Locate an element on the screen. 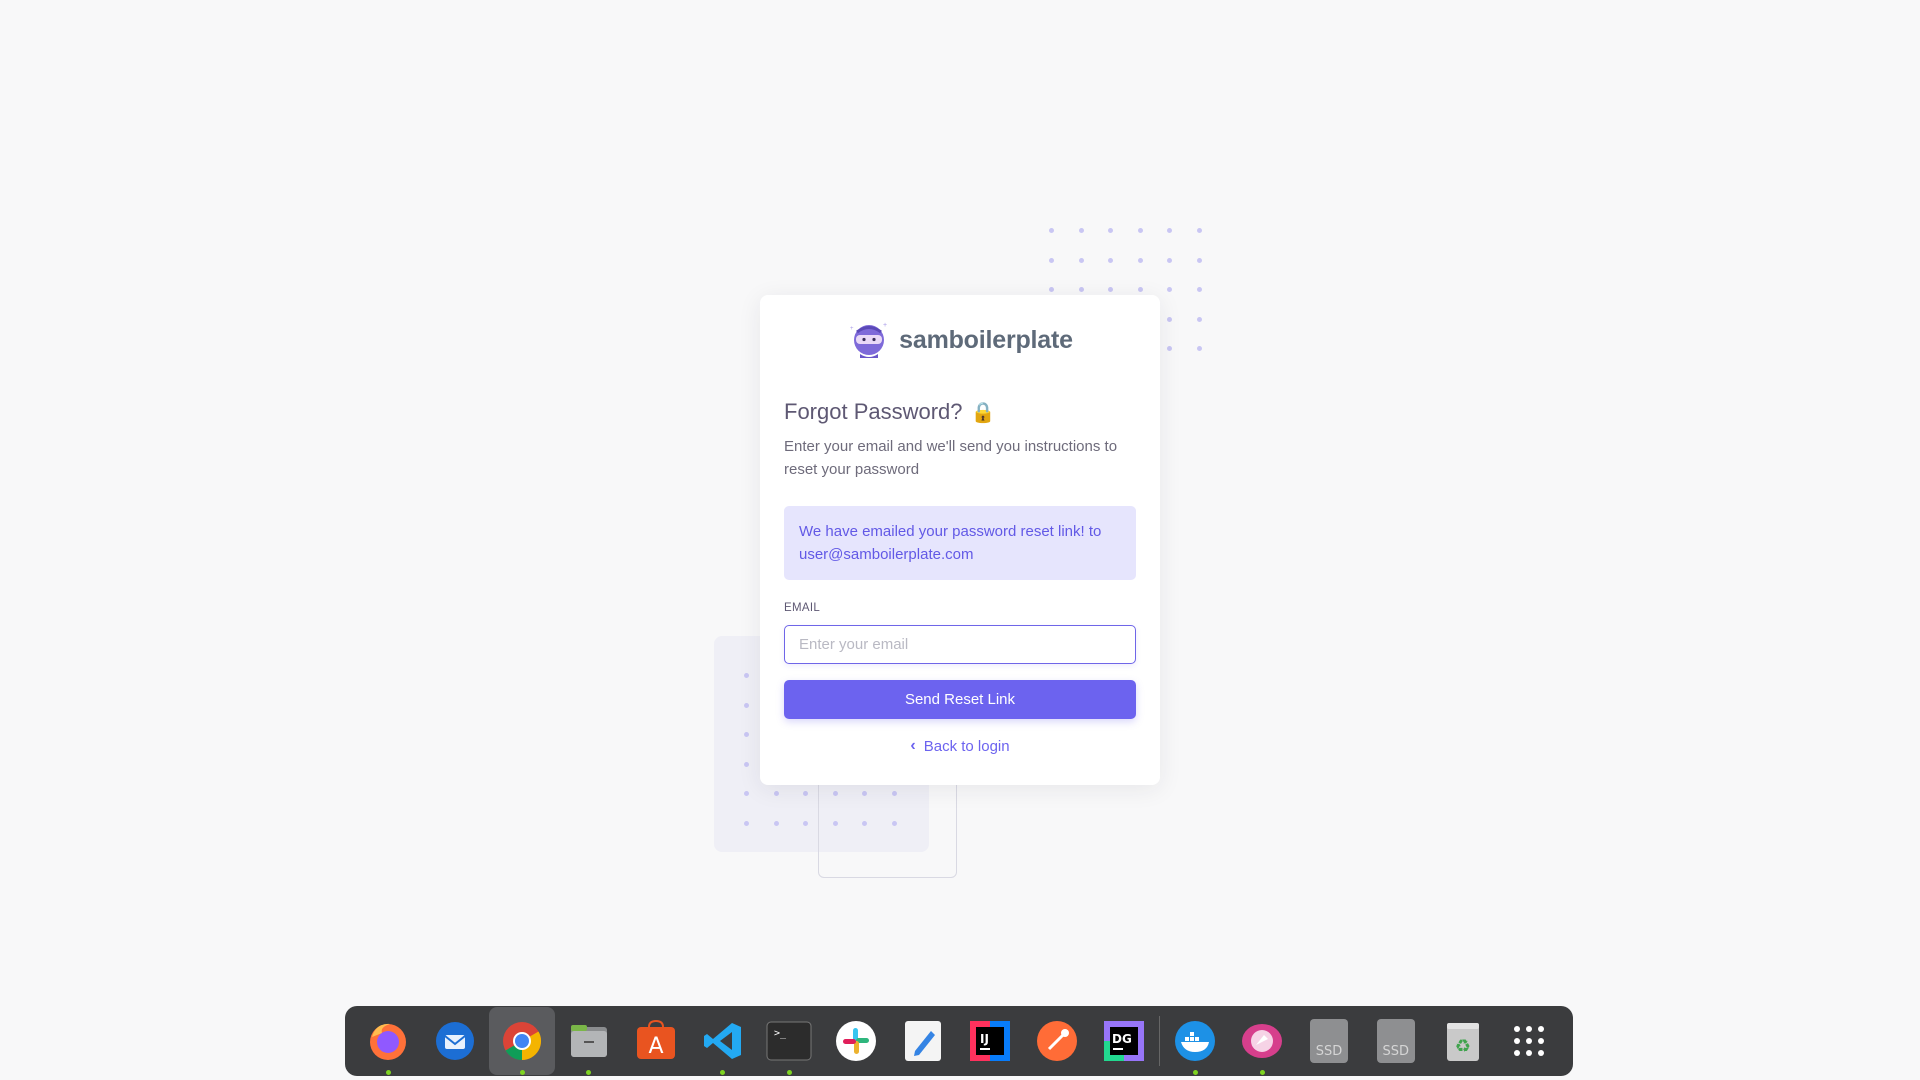 This screenshot has width=1920, height=1080. thunderbird-icon is located at coordinates (455, 1041).